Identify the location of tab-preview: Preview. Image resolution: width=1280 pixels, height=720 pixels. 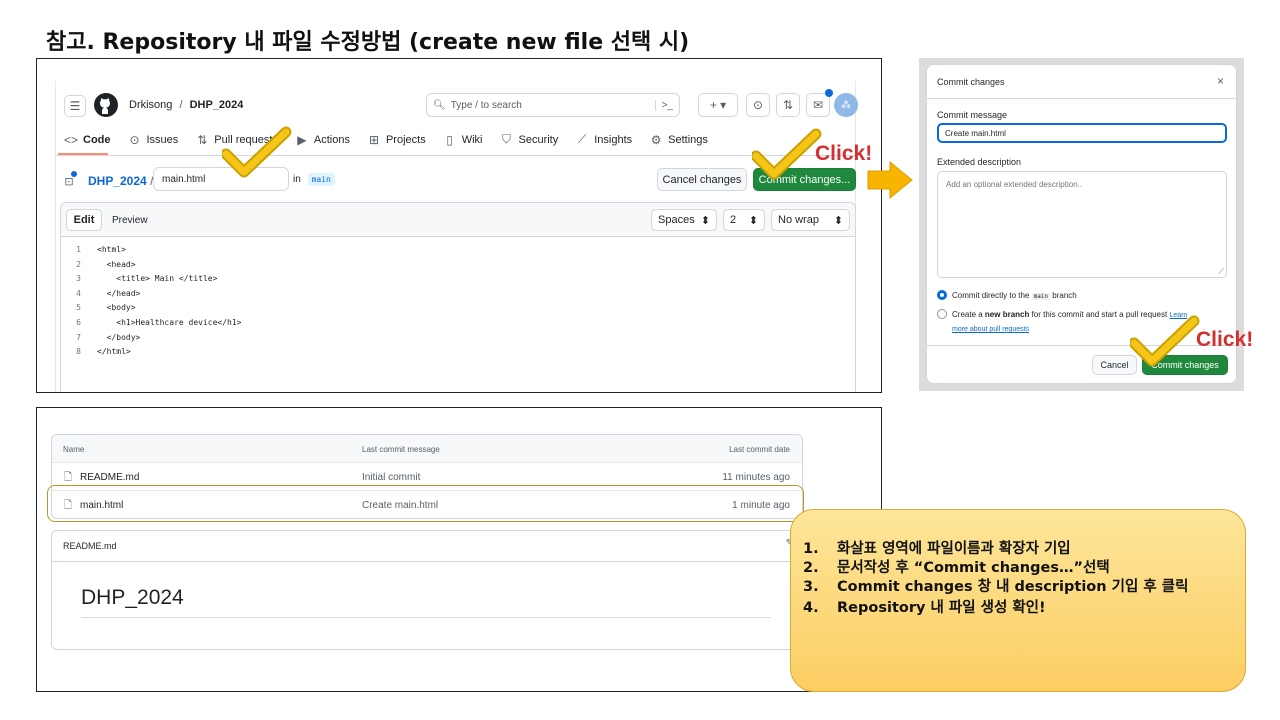
(130, 220).